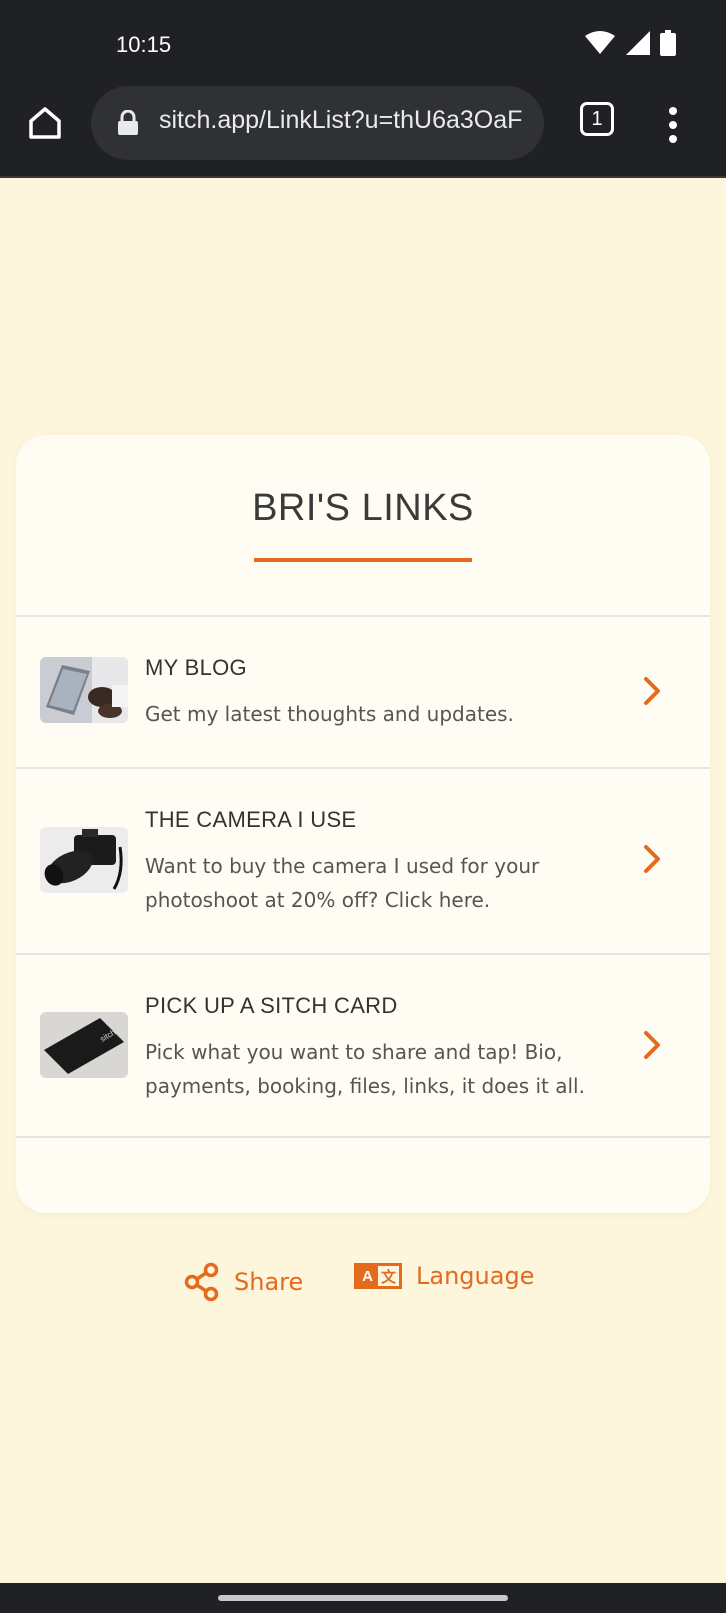 This screenshot has height=1613, width=726. I want to click on signal-icon, so click(638, 43).